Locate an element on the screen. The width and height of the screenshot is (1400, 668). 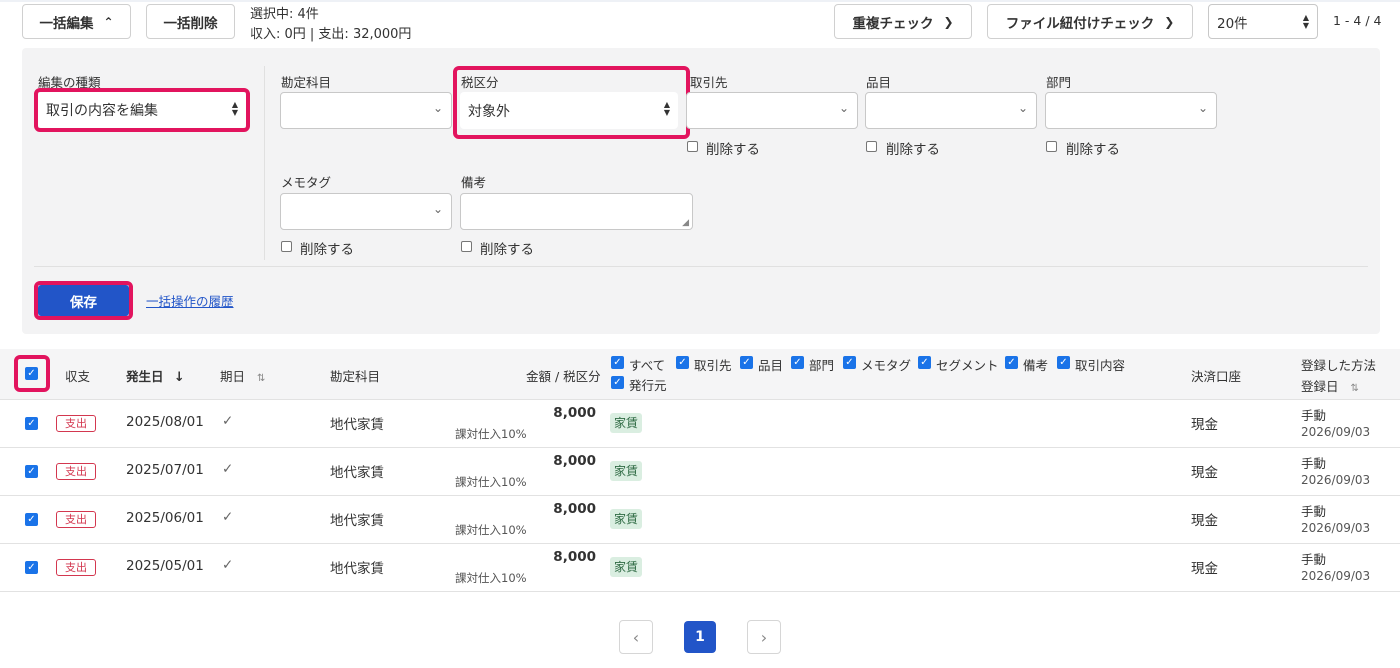
header-period: 期日 ⇅ is located at coordinates (242, 375).